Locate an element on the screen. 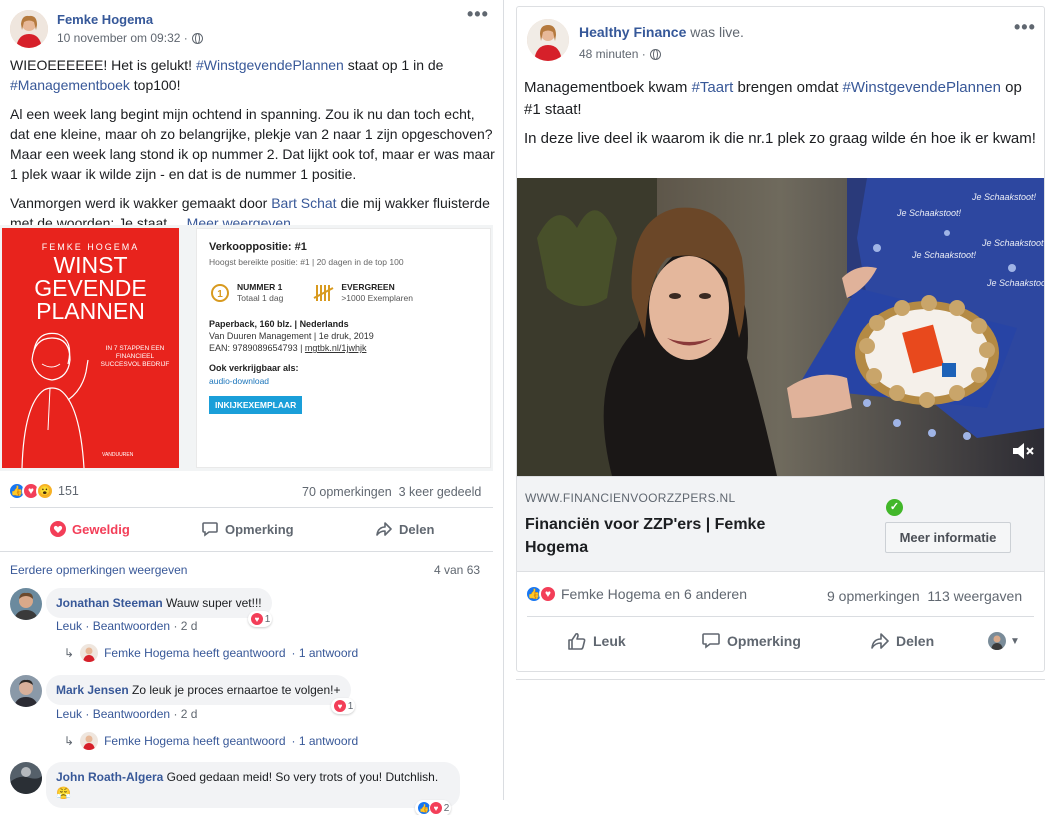  svg-text: 1 is located at coordinates (220, 294).